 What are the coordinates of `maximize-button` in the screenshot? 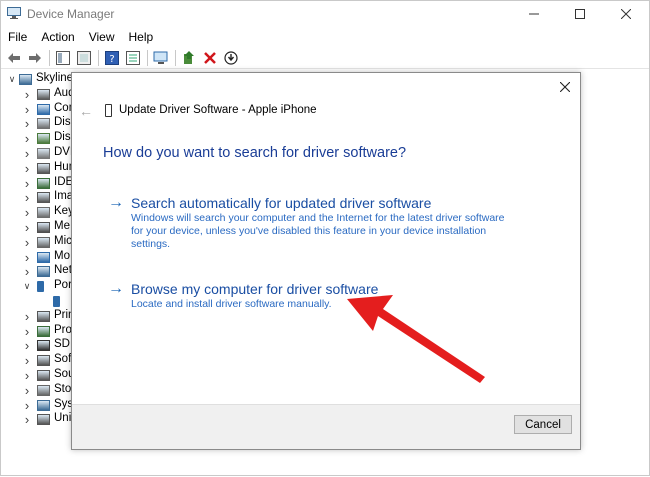 It's located at (580, 14).